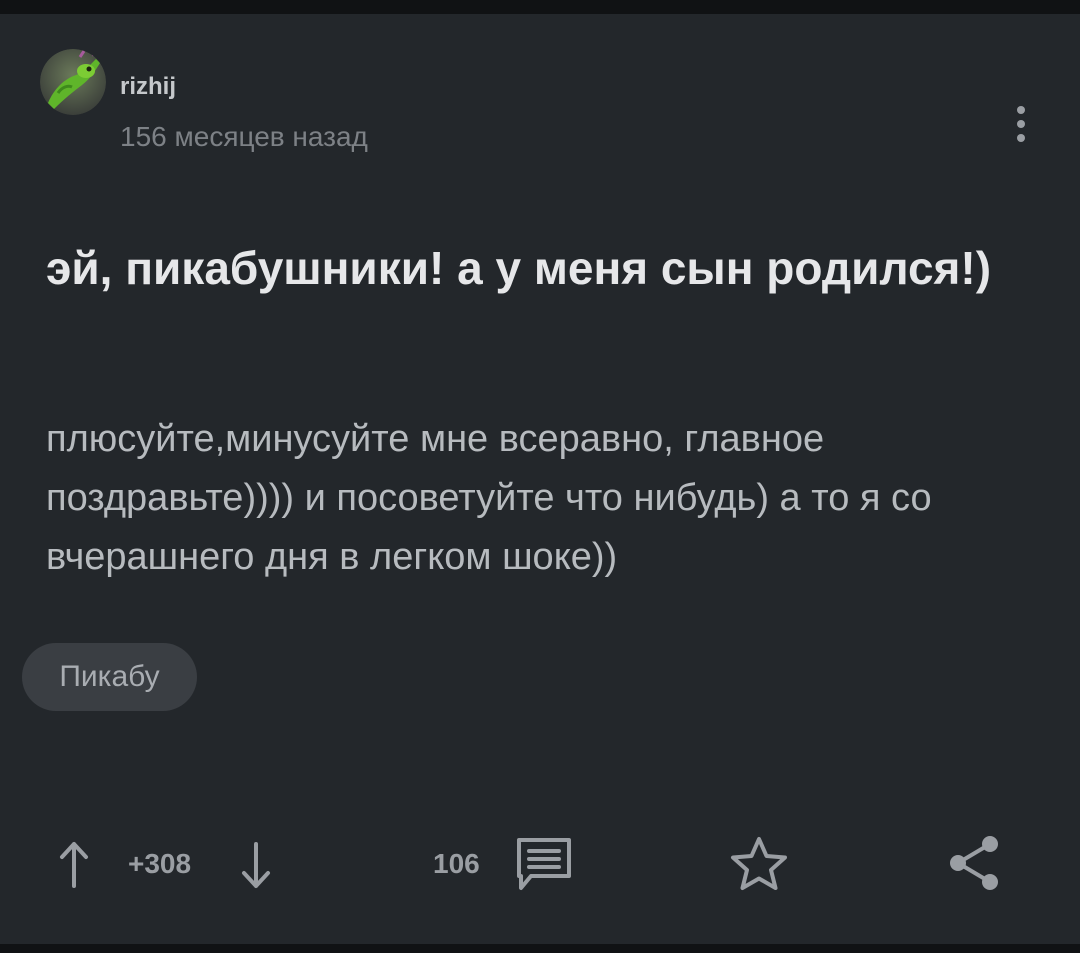 This screenshot has height=953, width=1080. I want to click on rating-value: +308, so click(160, 863).